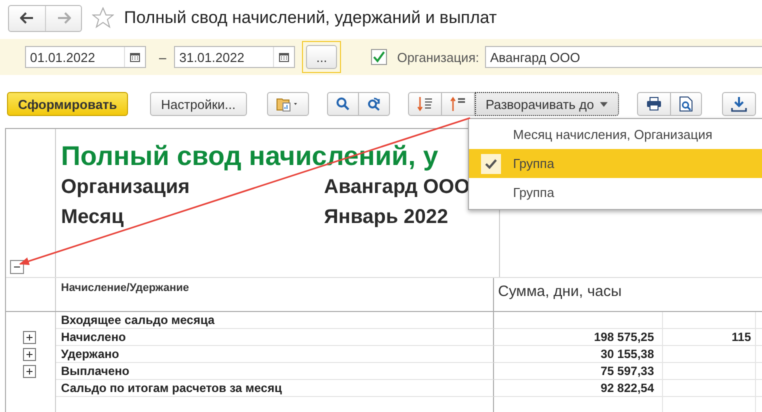 This screenshot has width=762, height=412. I want to click on date-field: 01.01.2022, so click(85, 57).